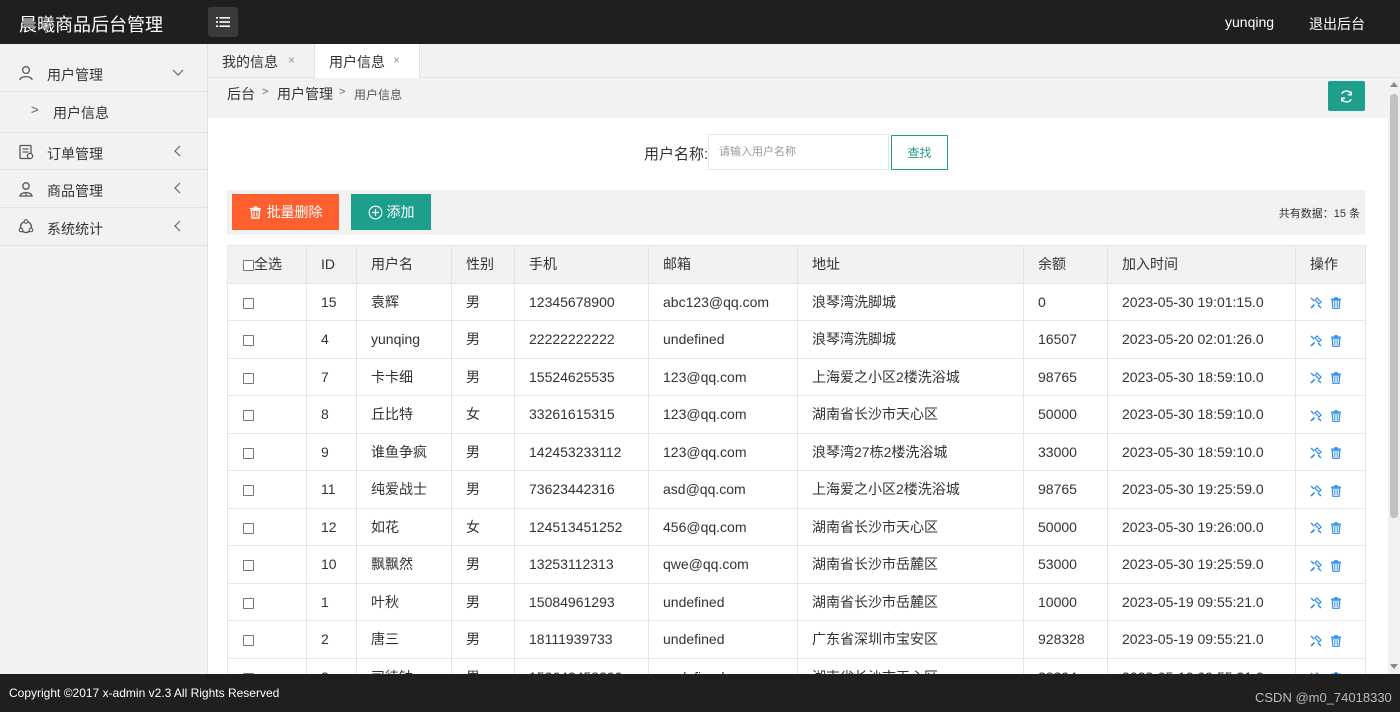 This screenshot has width=1400, height=712. I want to click on sidebar-subitem-user-info: > 用户信息, so click(104, 111).